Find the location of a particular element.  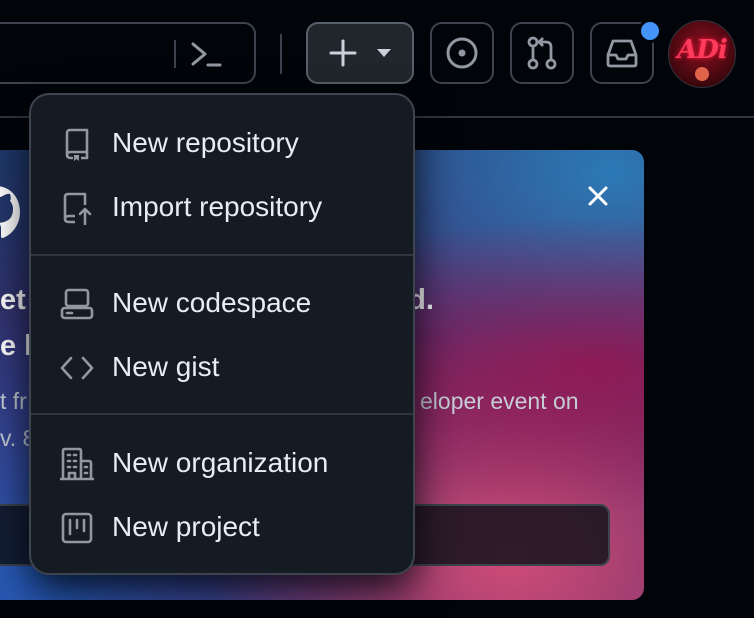

menu-item-label: New organization is located at coordinates (220, 462).